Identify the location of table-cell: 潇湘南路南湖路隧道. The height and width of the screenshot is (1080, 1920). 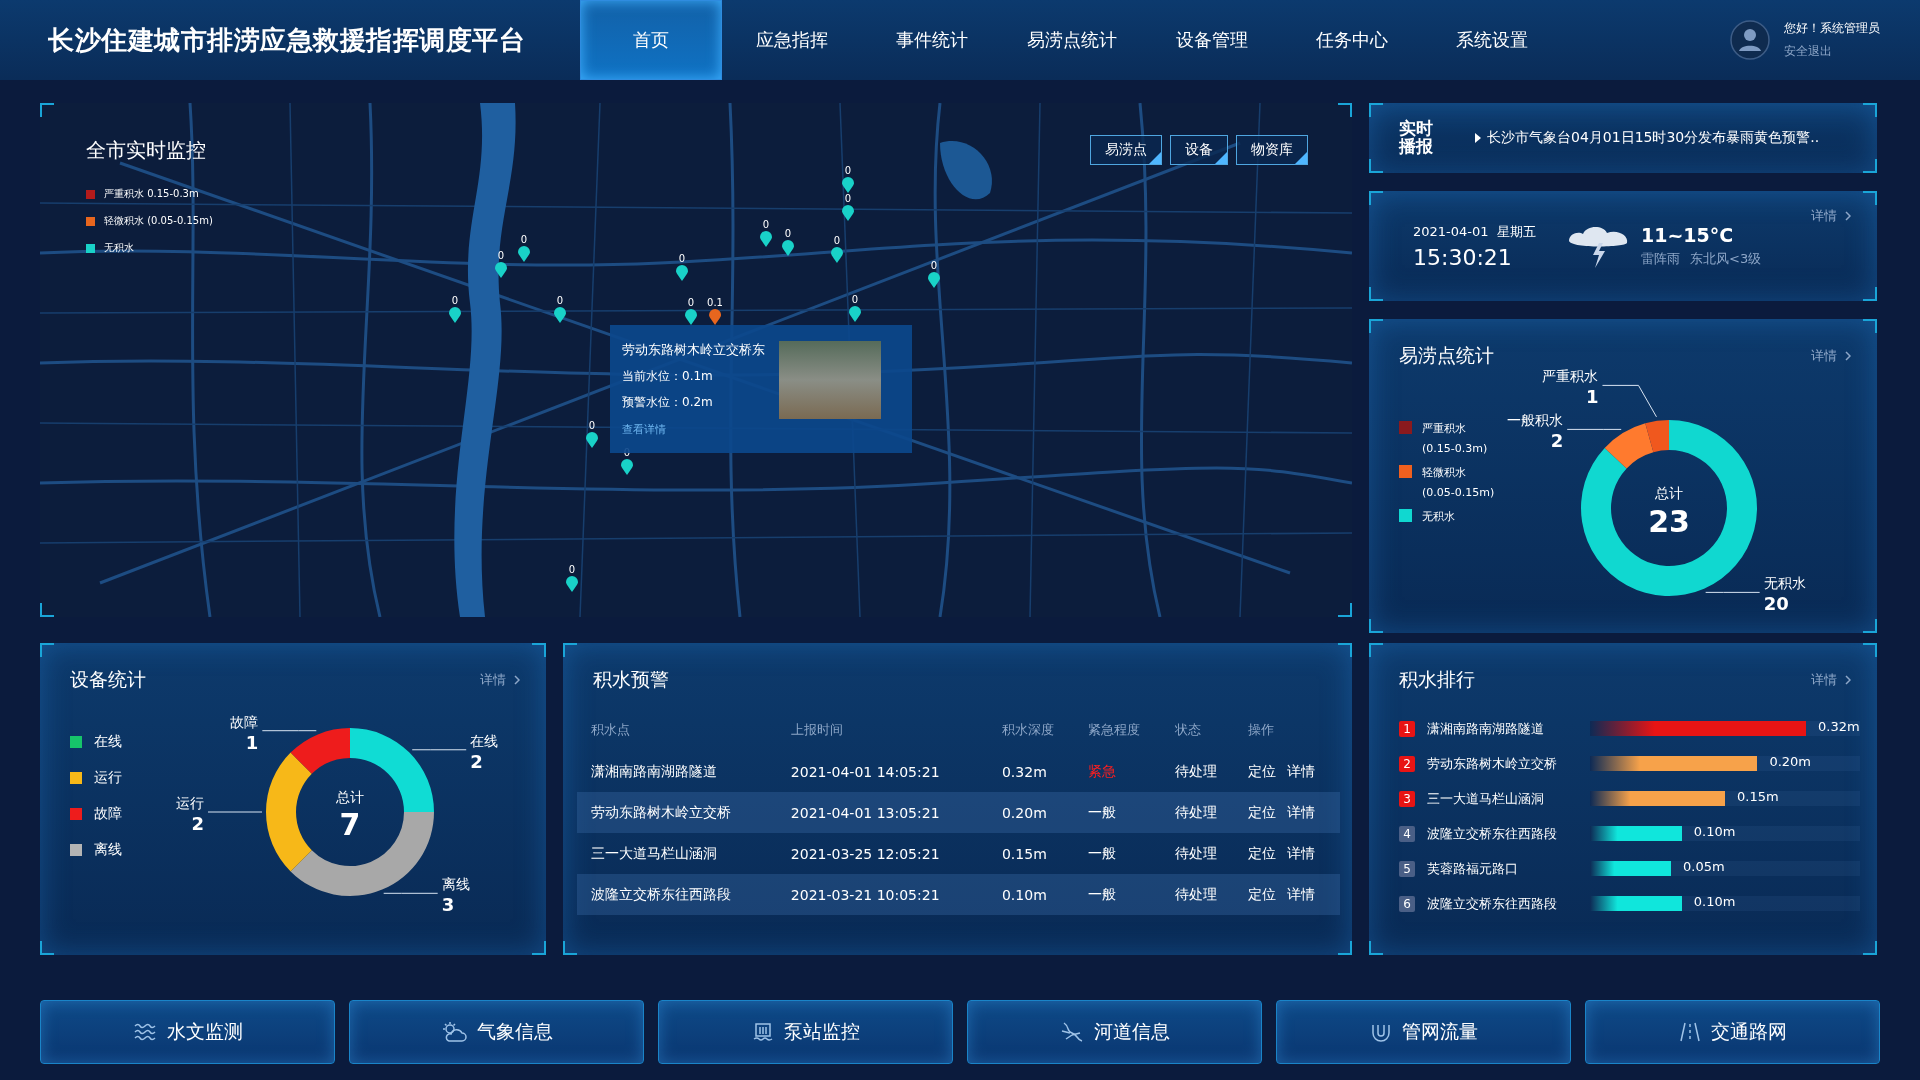
(677, 771).